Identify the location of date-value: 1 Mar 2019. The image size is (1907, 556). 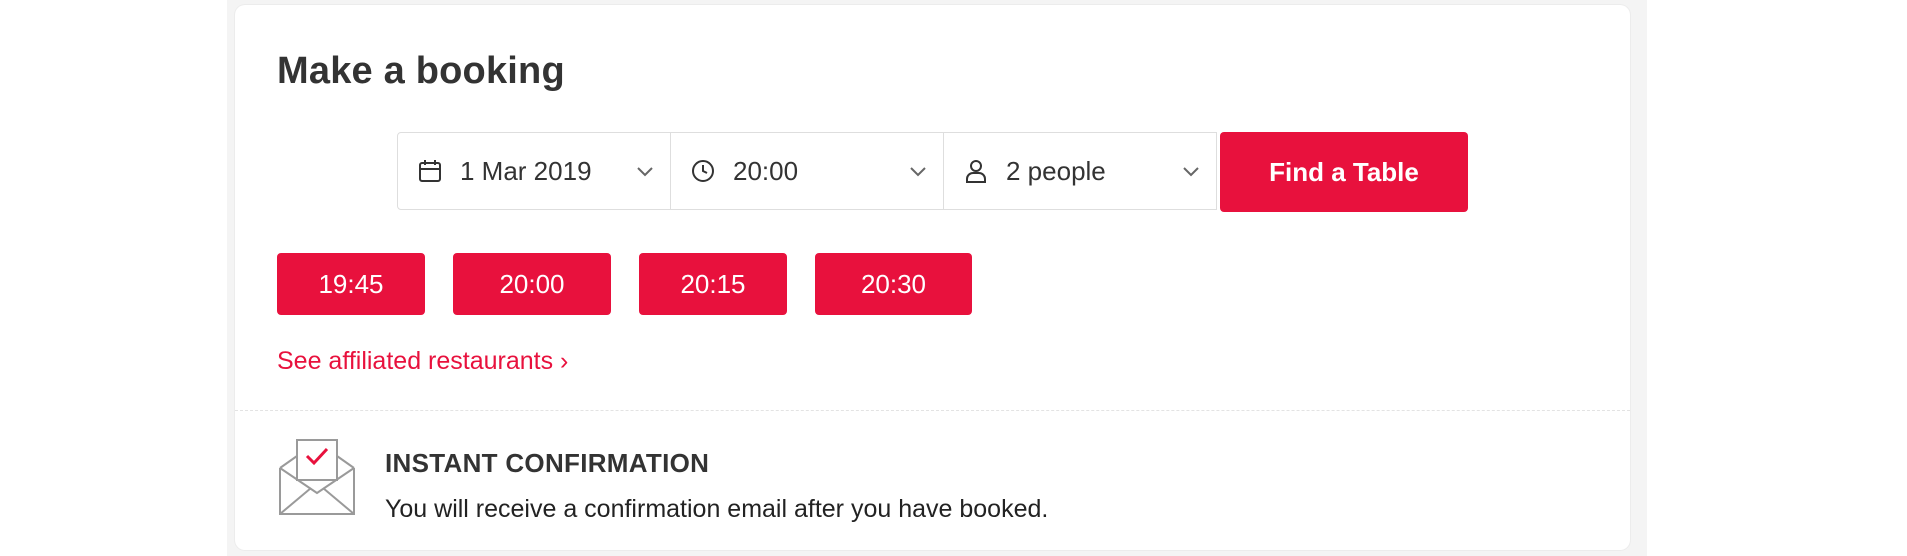
(526, 170).